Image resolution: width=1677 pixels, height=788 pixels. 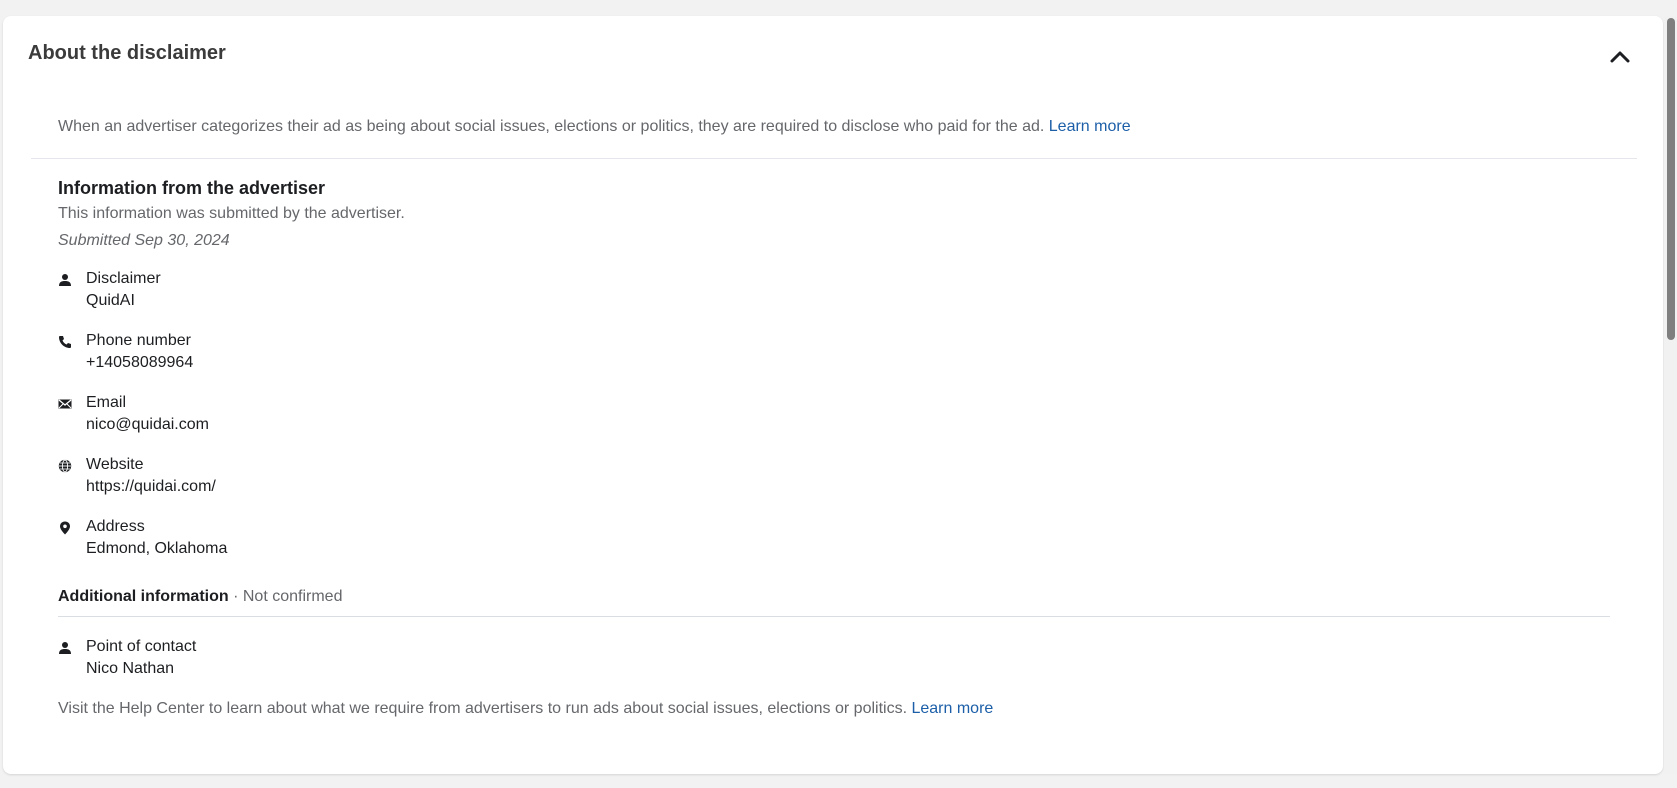 I want to click on globe-icon, so click(x=65, y=466).